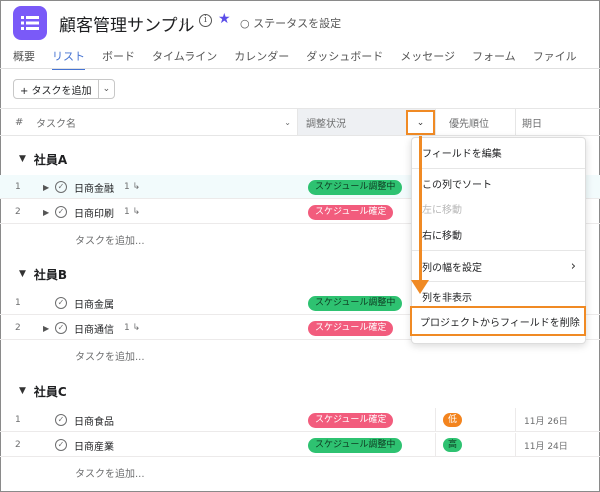 The width and height of the screenshot is (600, 492). Describe the element at coordinates (542, 445) in the screenshot. I see `date-cell: 11月 24日` at that location.